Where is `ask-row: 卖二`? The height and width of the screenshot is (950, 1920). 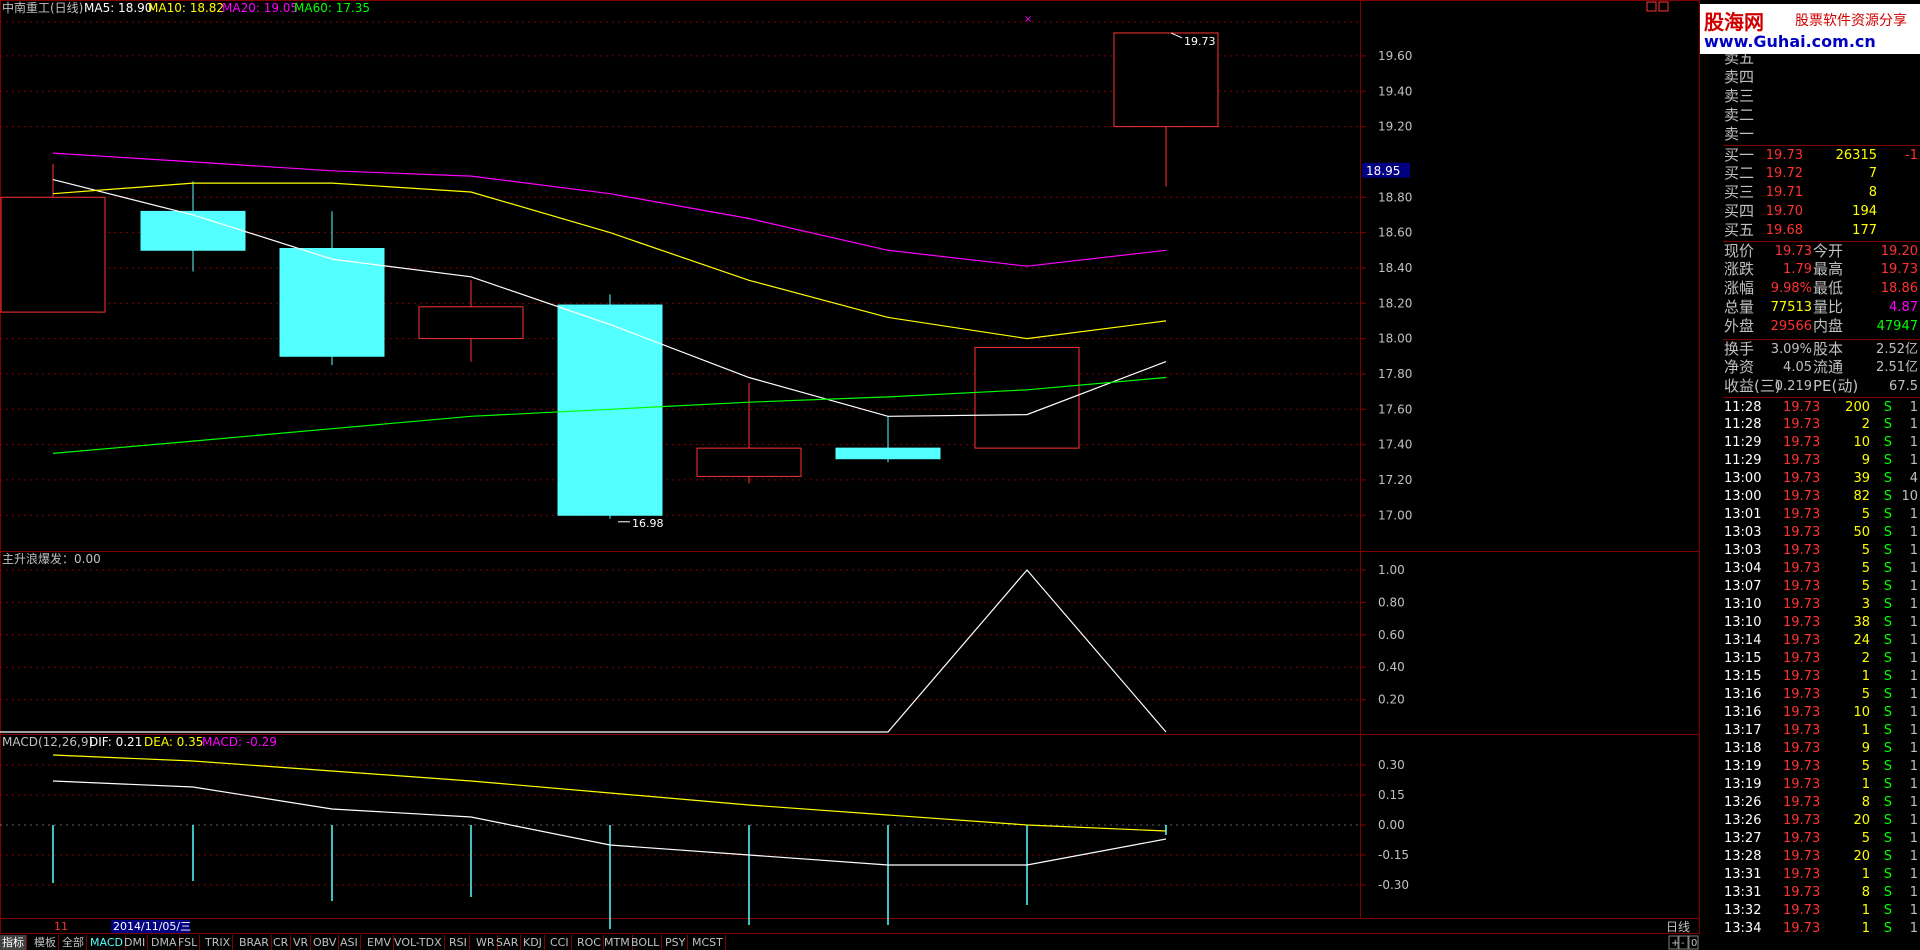 ask-row: 卖二 is located at coordinates (1821, 115).